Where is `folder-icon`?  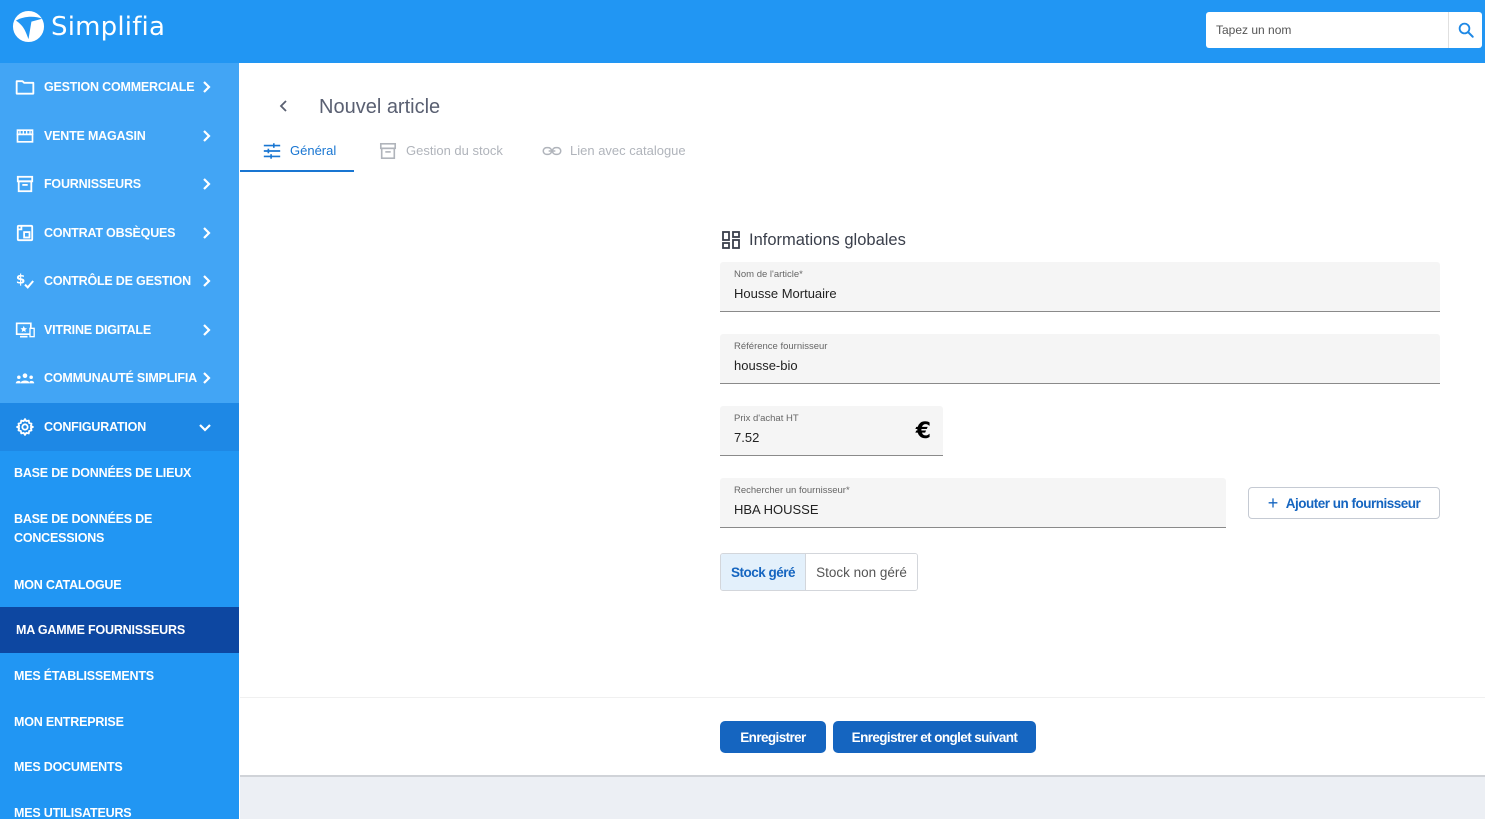
folder-icon is located at coordinates (25, 87).